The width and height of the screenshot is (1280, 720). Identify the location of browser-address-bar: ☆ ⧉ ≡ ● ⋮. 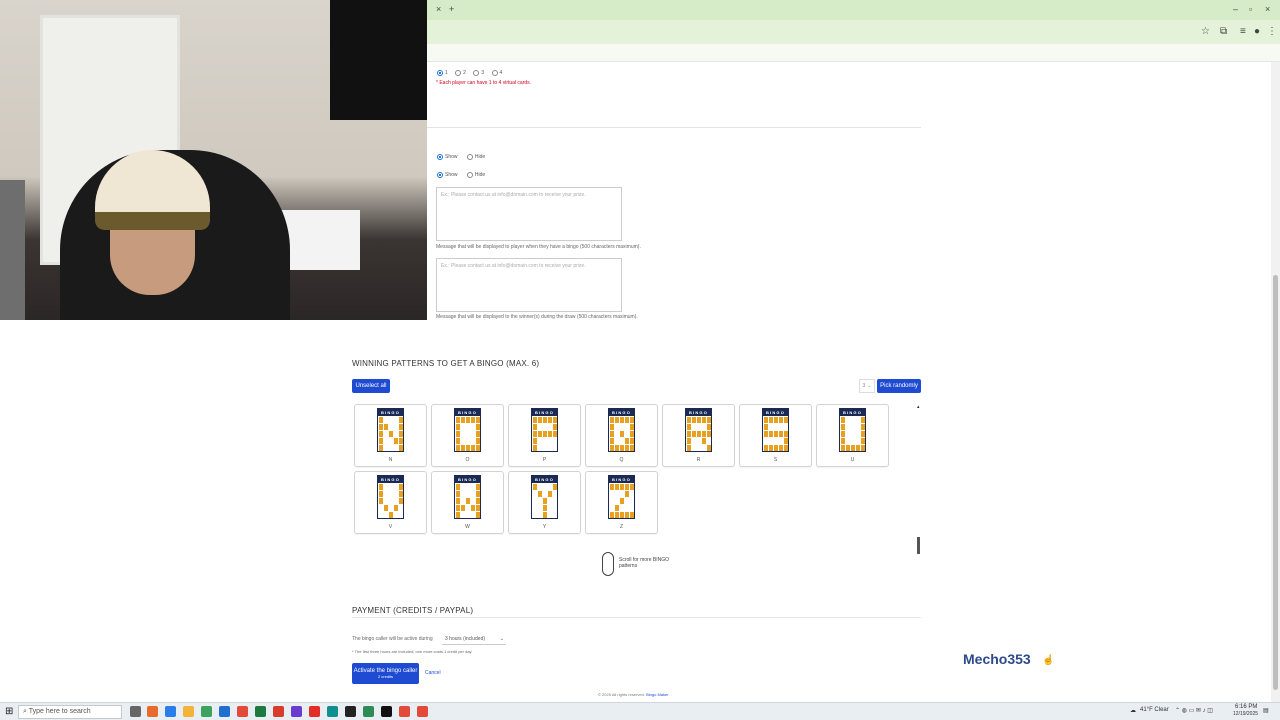
(853, 32).